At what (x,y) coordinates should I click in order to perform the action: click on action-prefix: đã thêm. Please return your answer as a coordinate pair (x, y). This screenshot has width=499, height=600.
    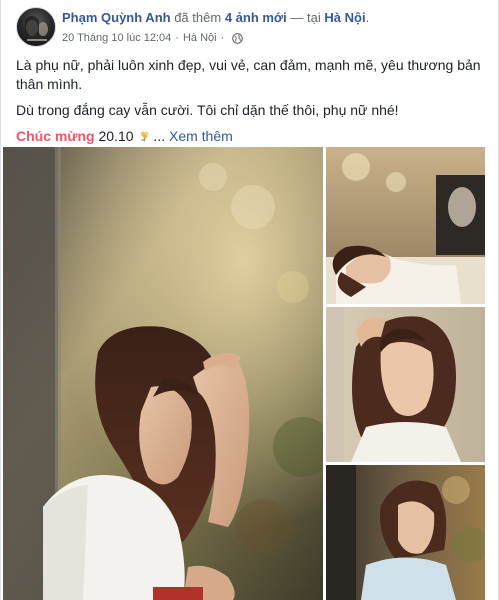
    Looking at the image, I should click on (198, 17).